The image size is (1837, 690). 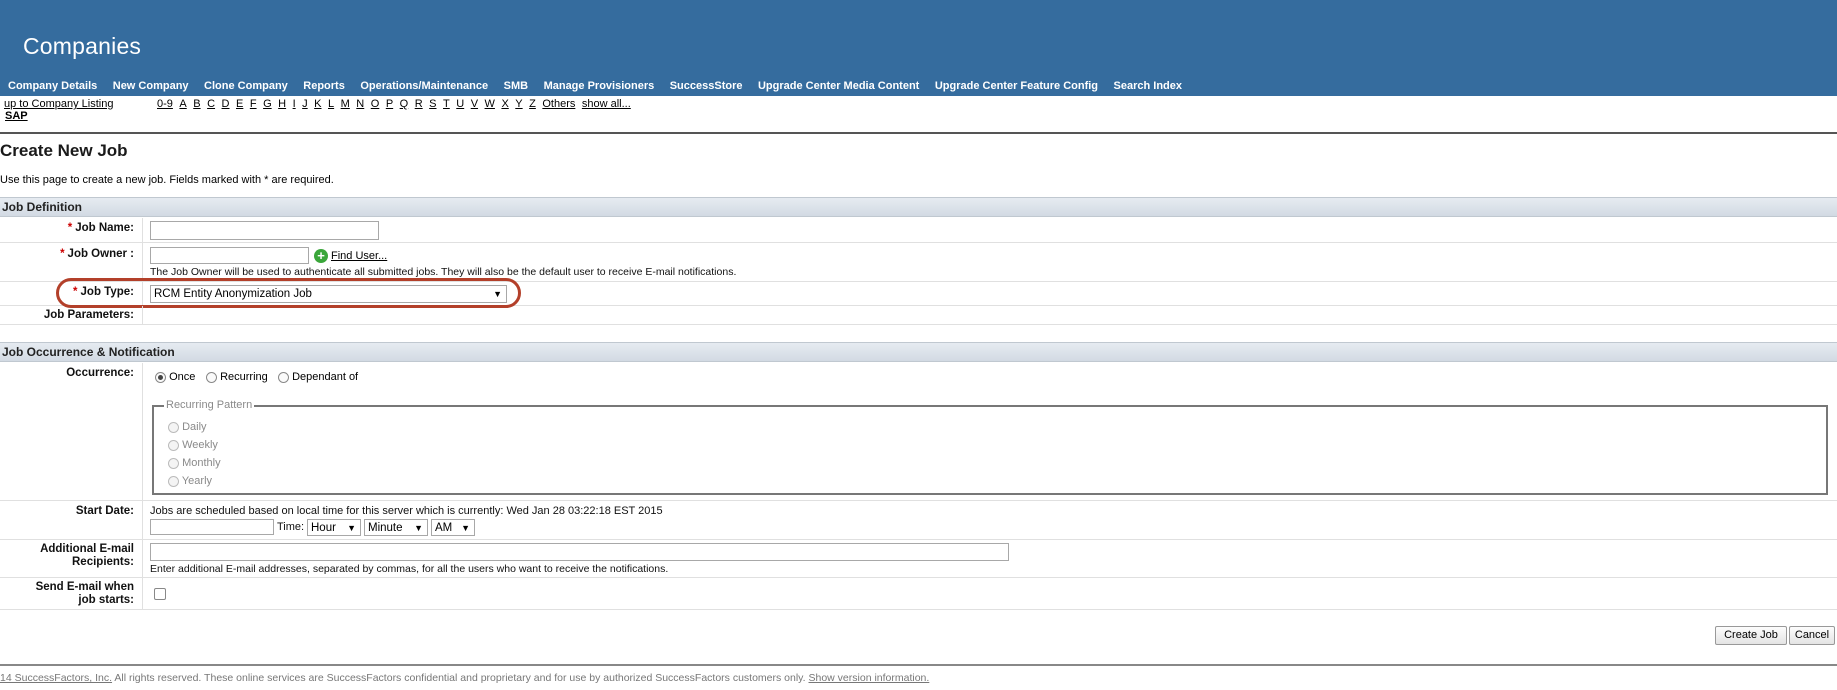 What do you see at coordinates (518, 104) in the screenshot?
I see `alpha-y: Y` at bounding box center [518, 104].